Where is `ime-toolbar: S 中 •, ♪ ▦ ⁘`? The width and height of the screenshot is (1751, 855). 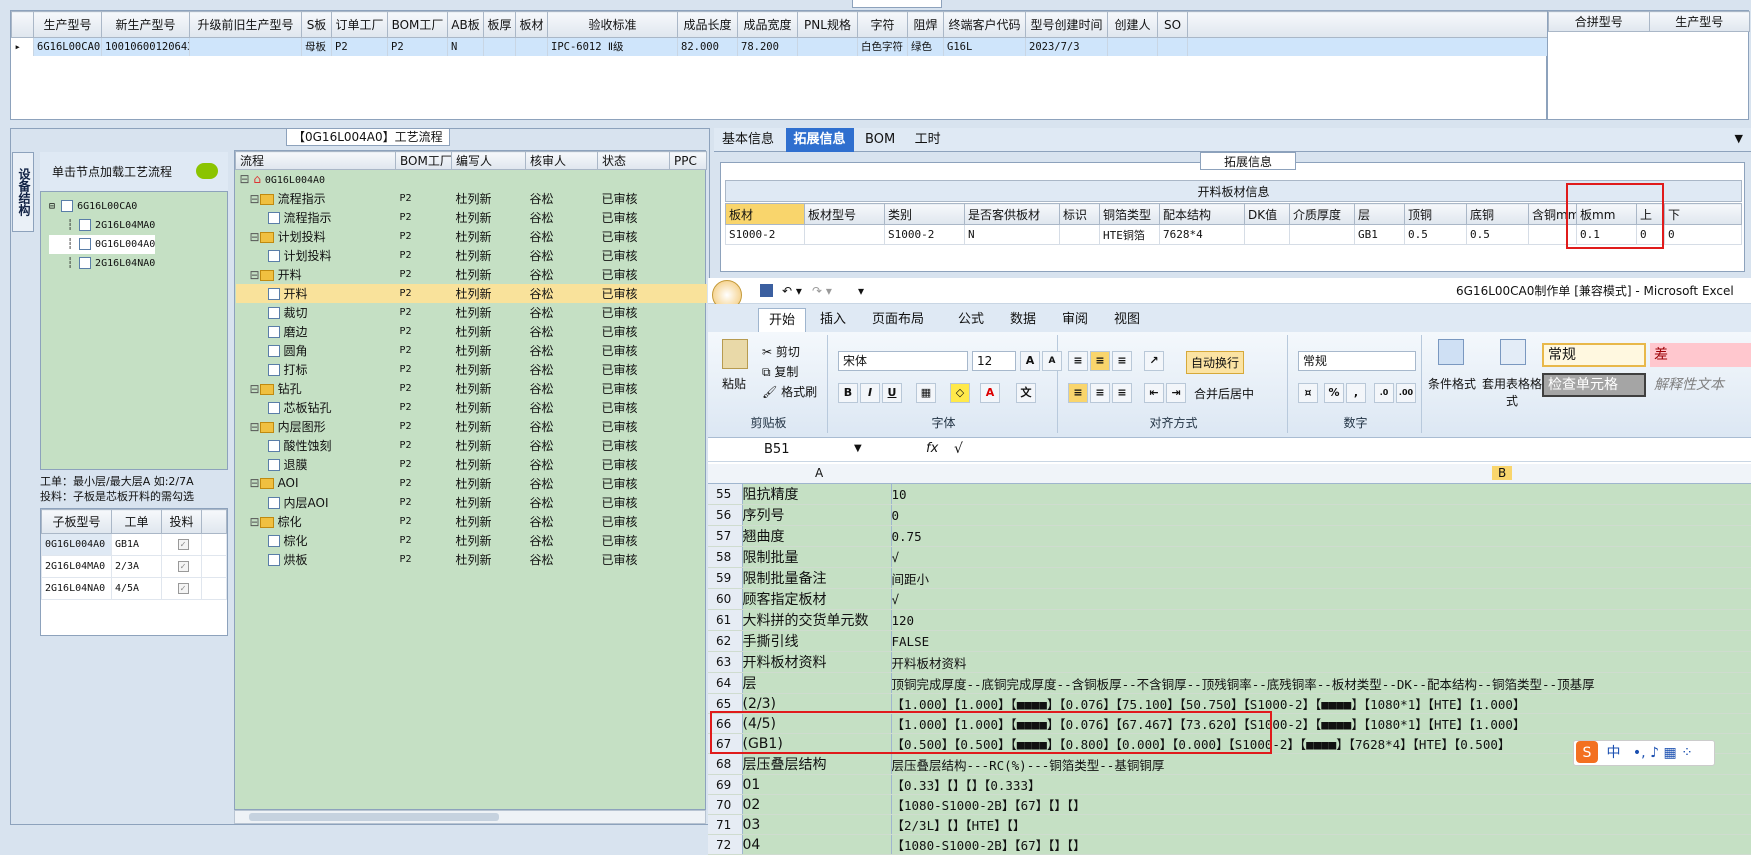
ime-toolbar: S 中 •, ♪ ▦ ⁘ is located at coordinates (1644, 753).